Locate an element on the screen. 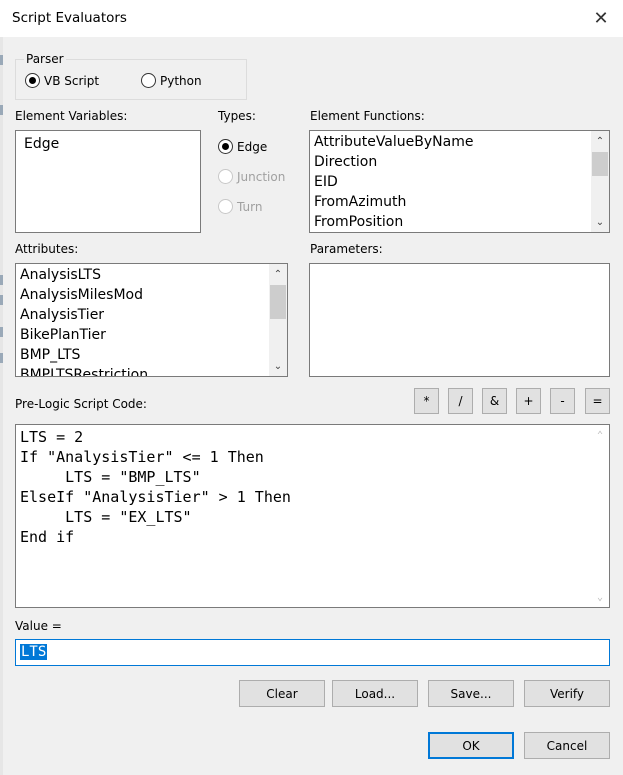 The height and width of the screenshot is (775, 623). type-edge-radio: Edge is located at coordinates (242, 146).